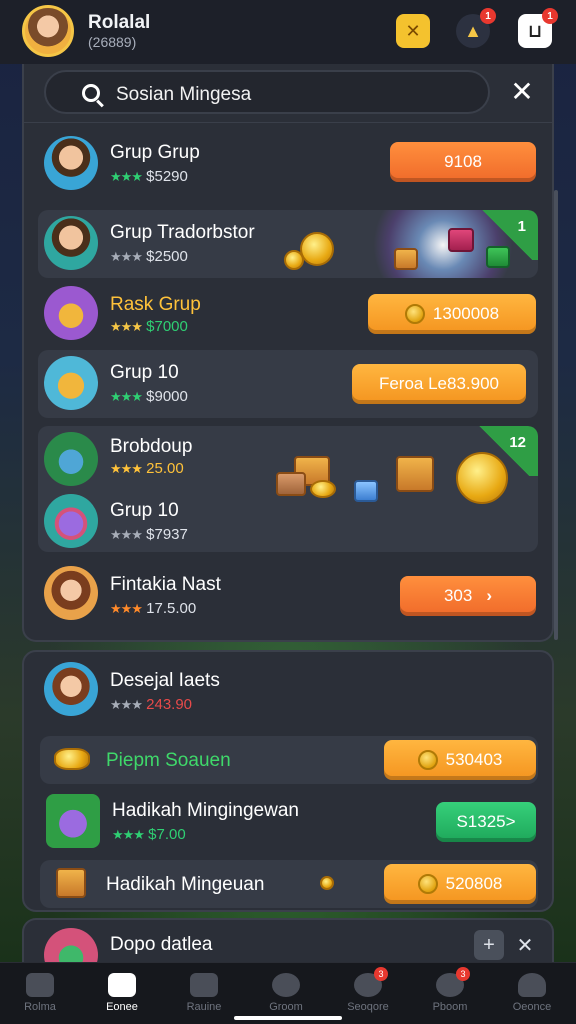 The height and width of the screenshot is (1024, 576). I want to click on group-amount: $9000, so click(167, 396).